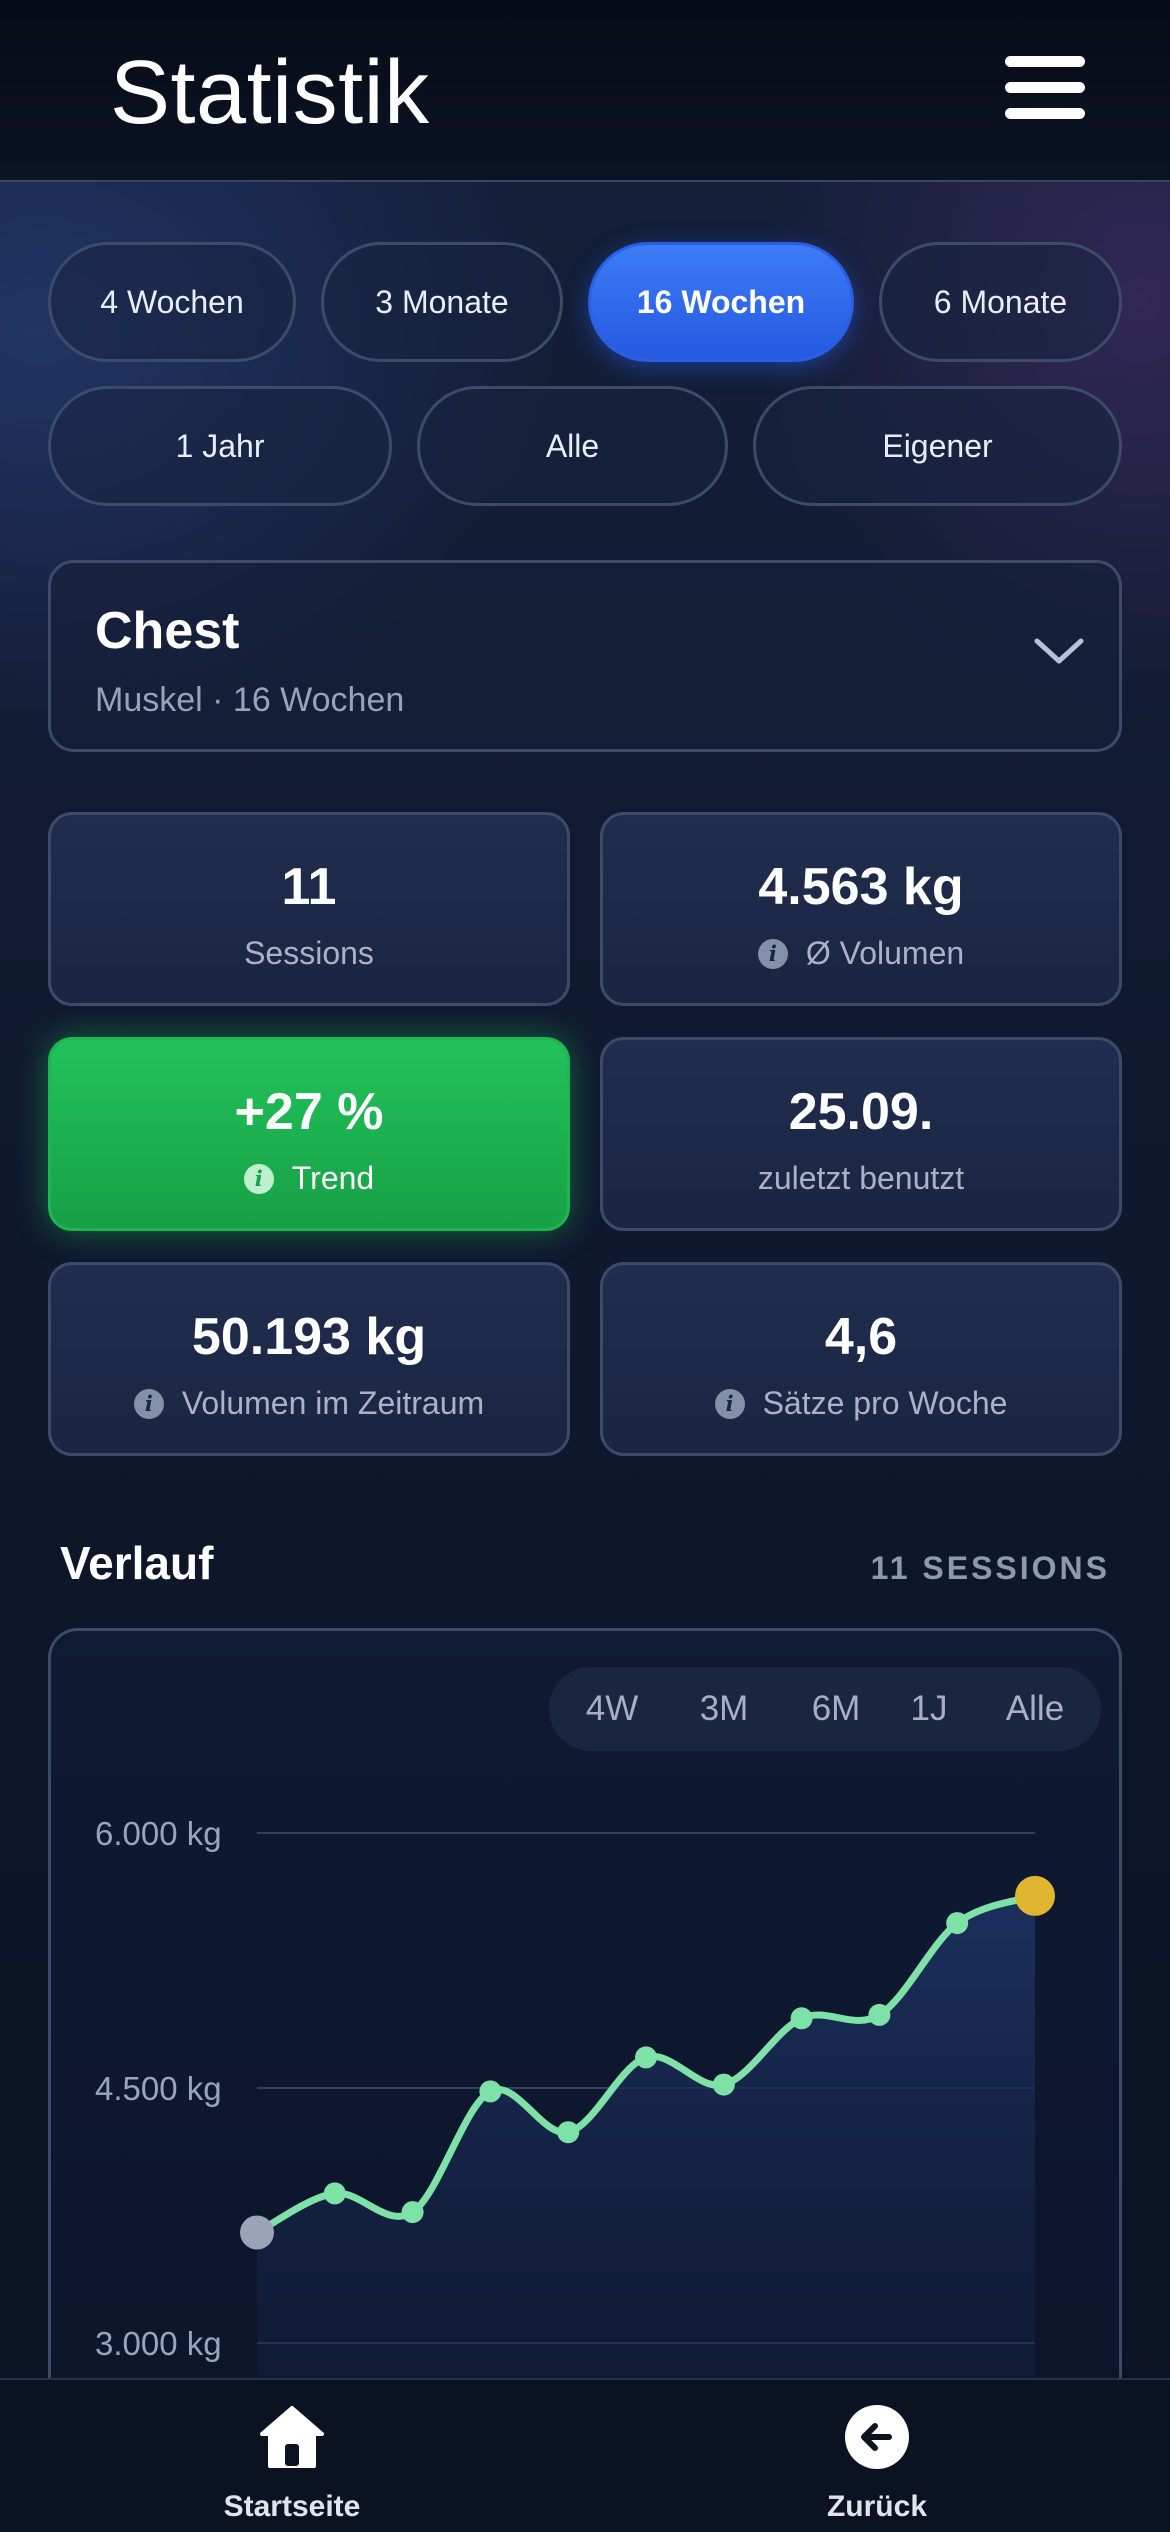  What do you see at coordinates (861, 887) in the screenshot?
I see `stat-value: 4.563 kg` at bounding box center [861, 887].